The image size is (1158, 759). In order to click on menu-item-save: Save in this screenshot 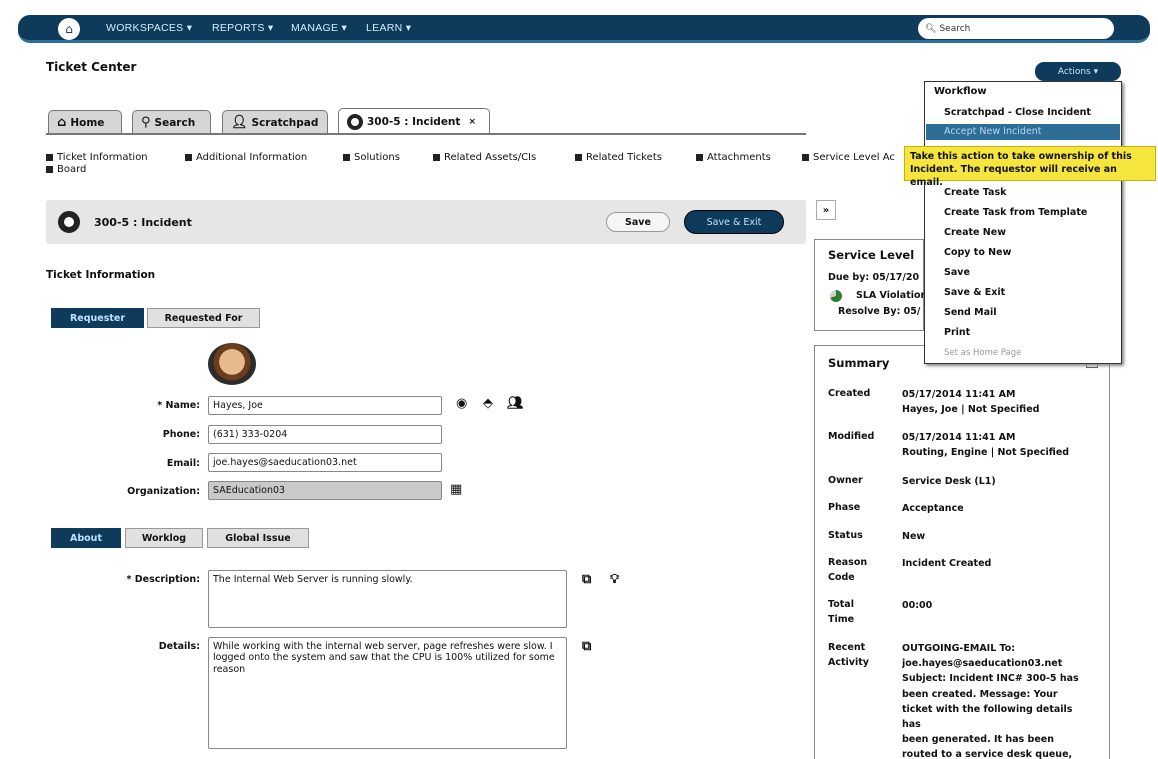, I will do `click(957, 272)`.